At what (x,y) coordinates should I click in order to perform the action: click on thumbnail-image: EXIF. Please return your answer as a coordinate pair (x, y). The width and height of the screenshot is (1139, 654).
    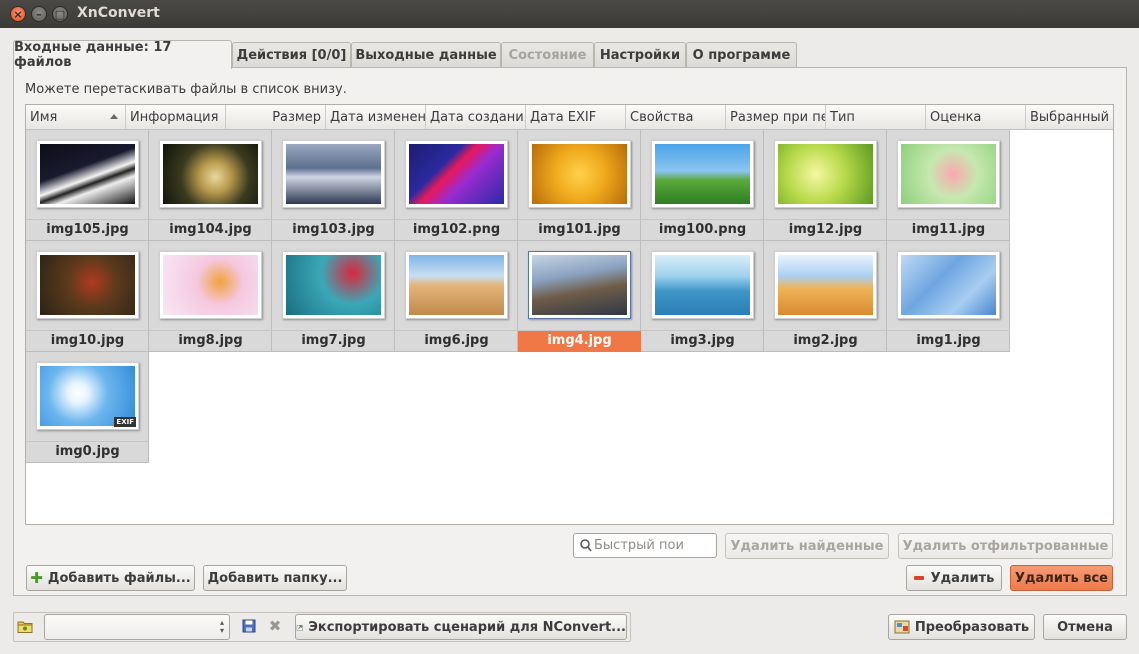
    Looking at the image, I should click on (87, 396).